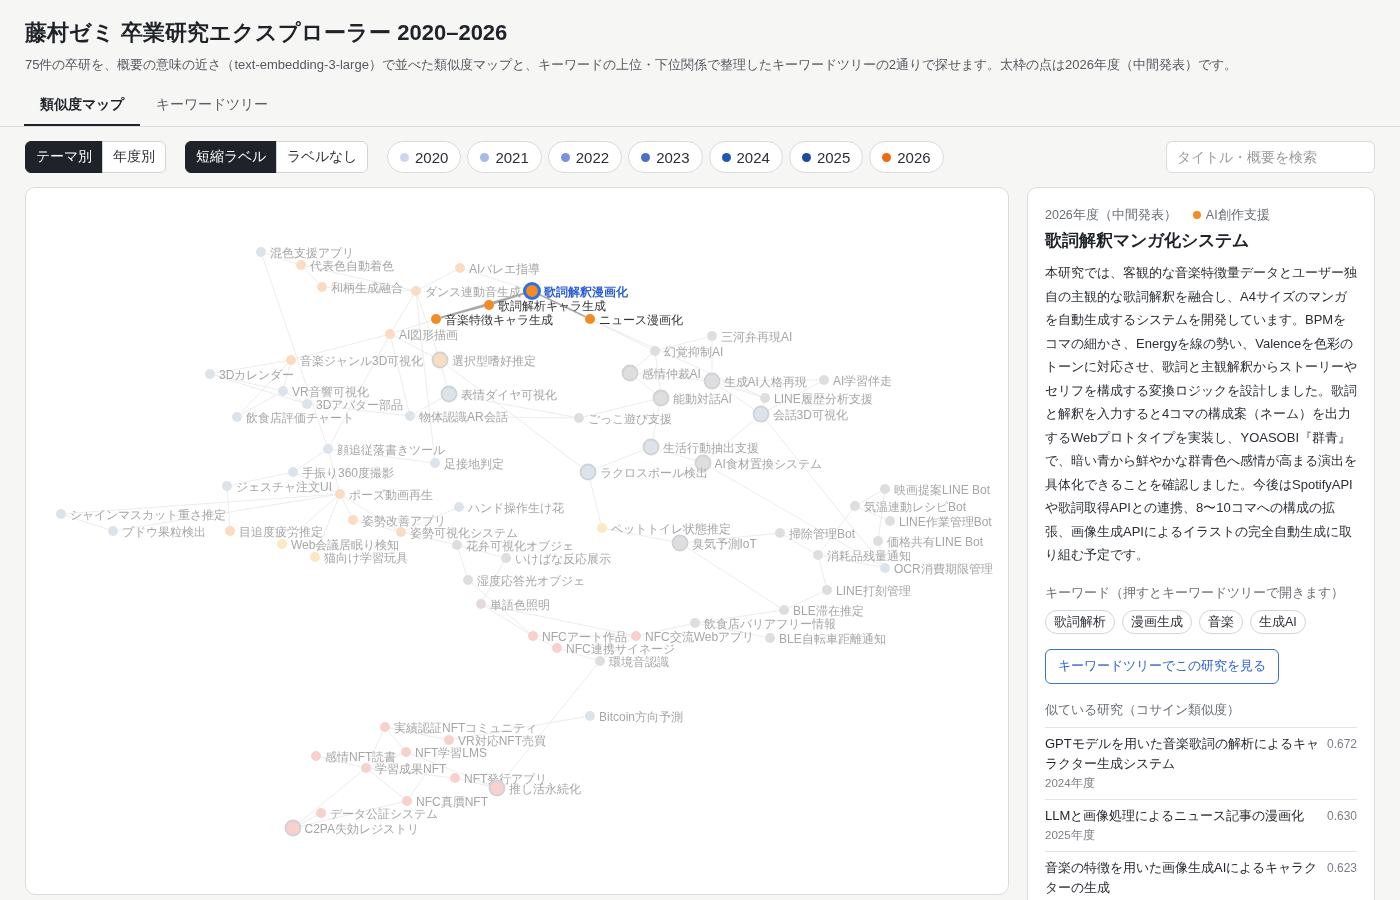  What do you see at coordinates (451, 752) in the screenshot?
I see `node-label: NFT学習LMS` at bounding box center [451, 752].